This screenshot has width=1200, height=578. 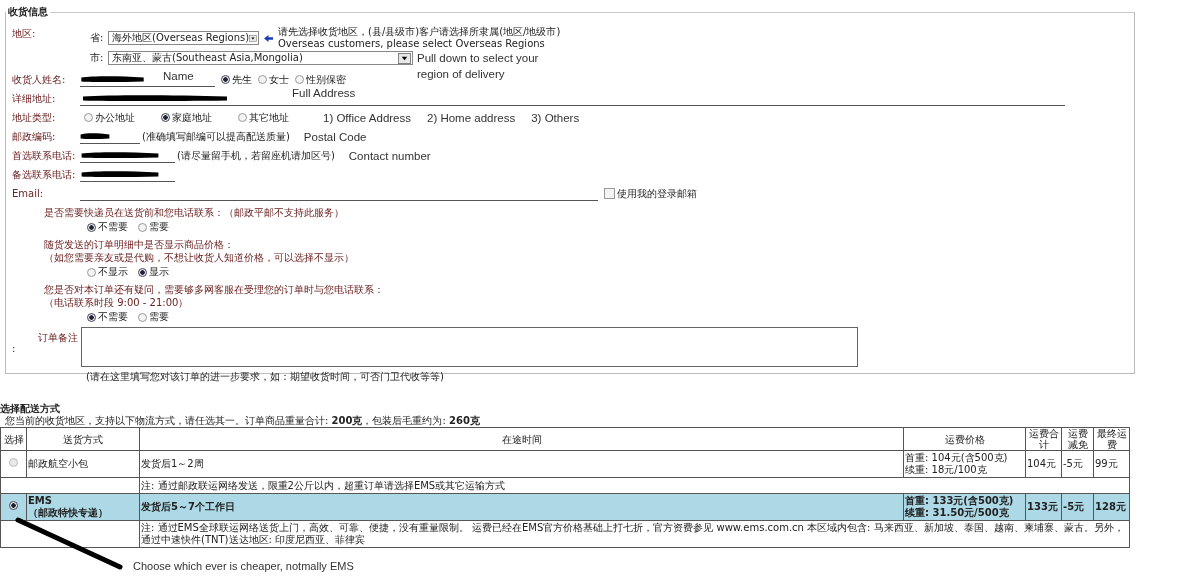 What do you see at coordinates (326, 79) in the screenshot?
I see `option-label: 性别保密` at bounding box center [326, 79].